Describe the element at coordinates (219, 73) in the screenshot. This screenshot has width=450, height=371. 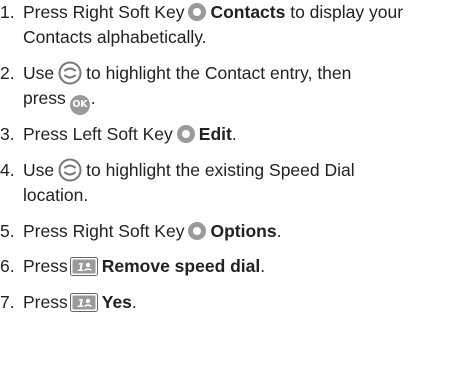
I see `step-text-suffix: to highlight the Contact entry, then` at that location.